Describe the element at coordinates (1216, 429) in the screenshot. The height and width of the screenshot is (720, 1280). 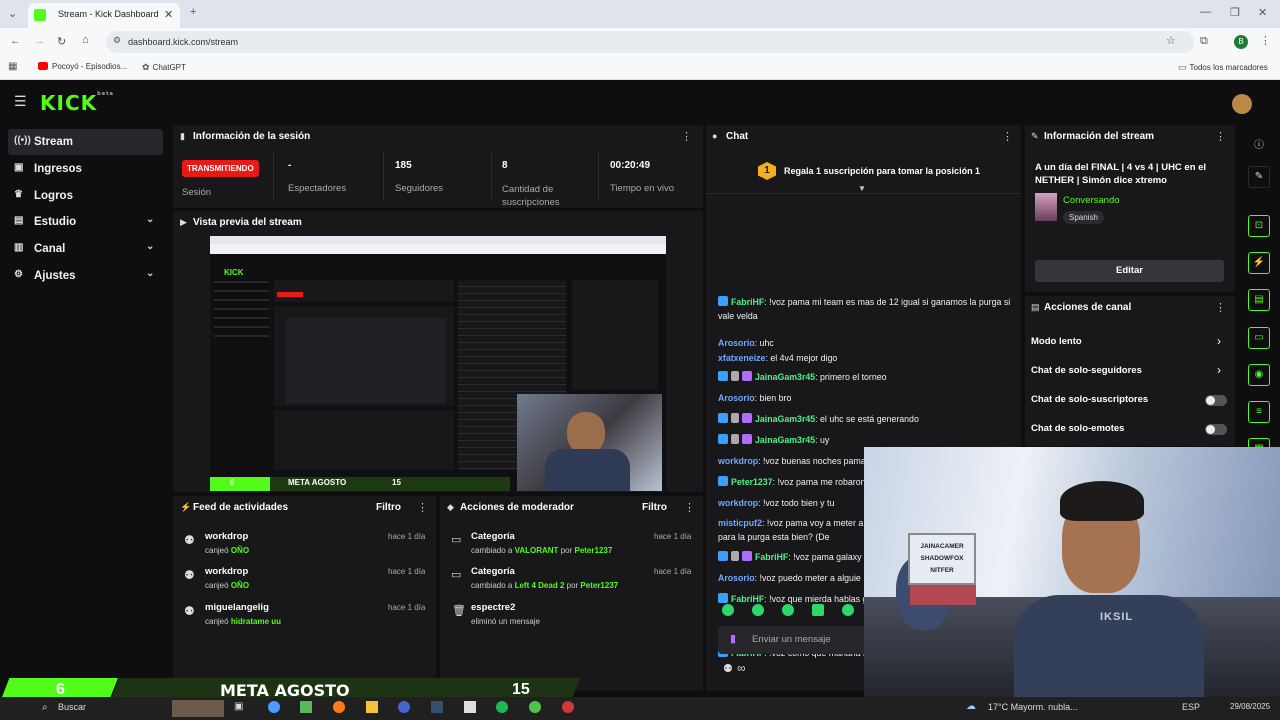
I see `emotes-only-toggle` at that location.